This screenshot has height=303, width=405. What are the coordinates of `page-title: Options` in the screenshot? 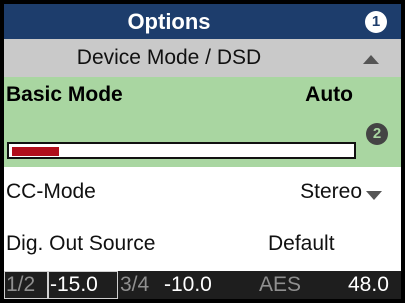 It's located at (169, 21).